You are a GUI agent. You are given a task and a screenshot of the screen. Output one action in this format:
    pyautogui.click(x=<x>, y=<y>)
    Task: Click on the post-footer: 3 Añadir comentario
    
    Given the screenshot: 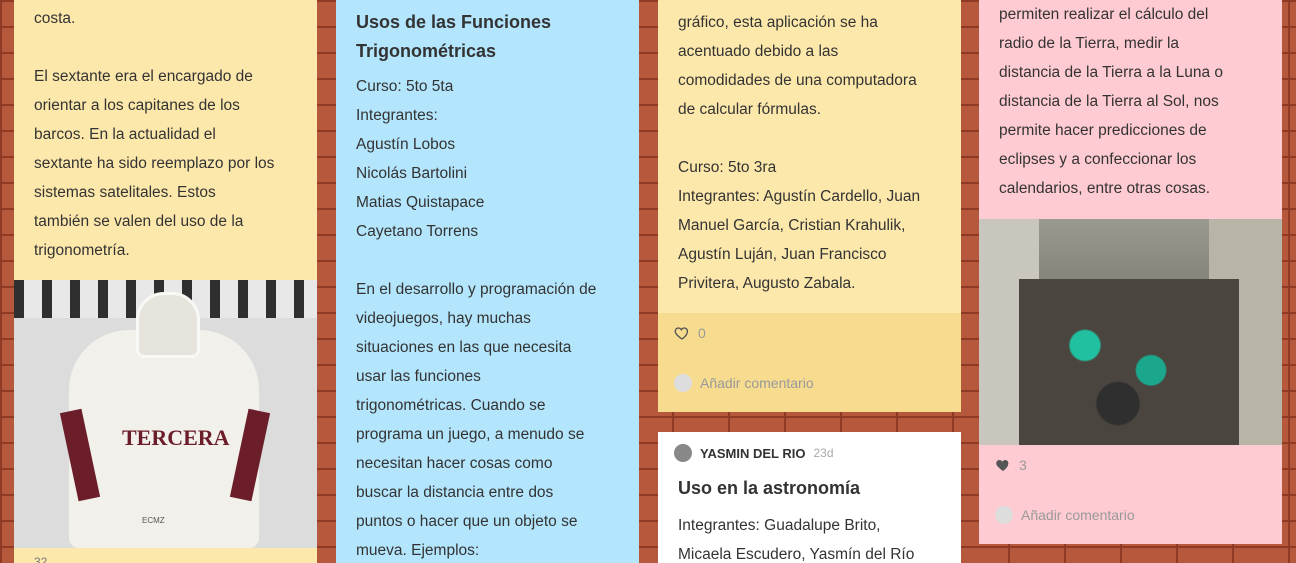 What is the action you would take?
    pyautogui.click(x=1130, y=494)
    